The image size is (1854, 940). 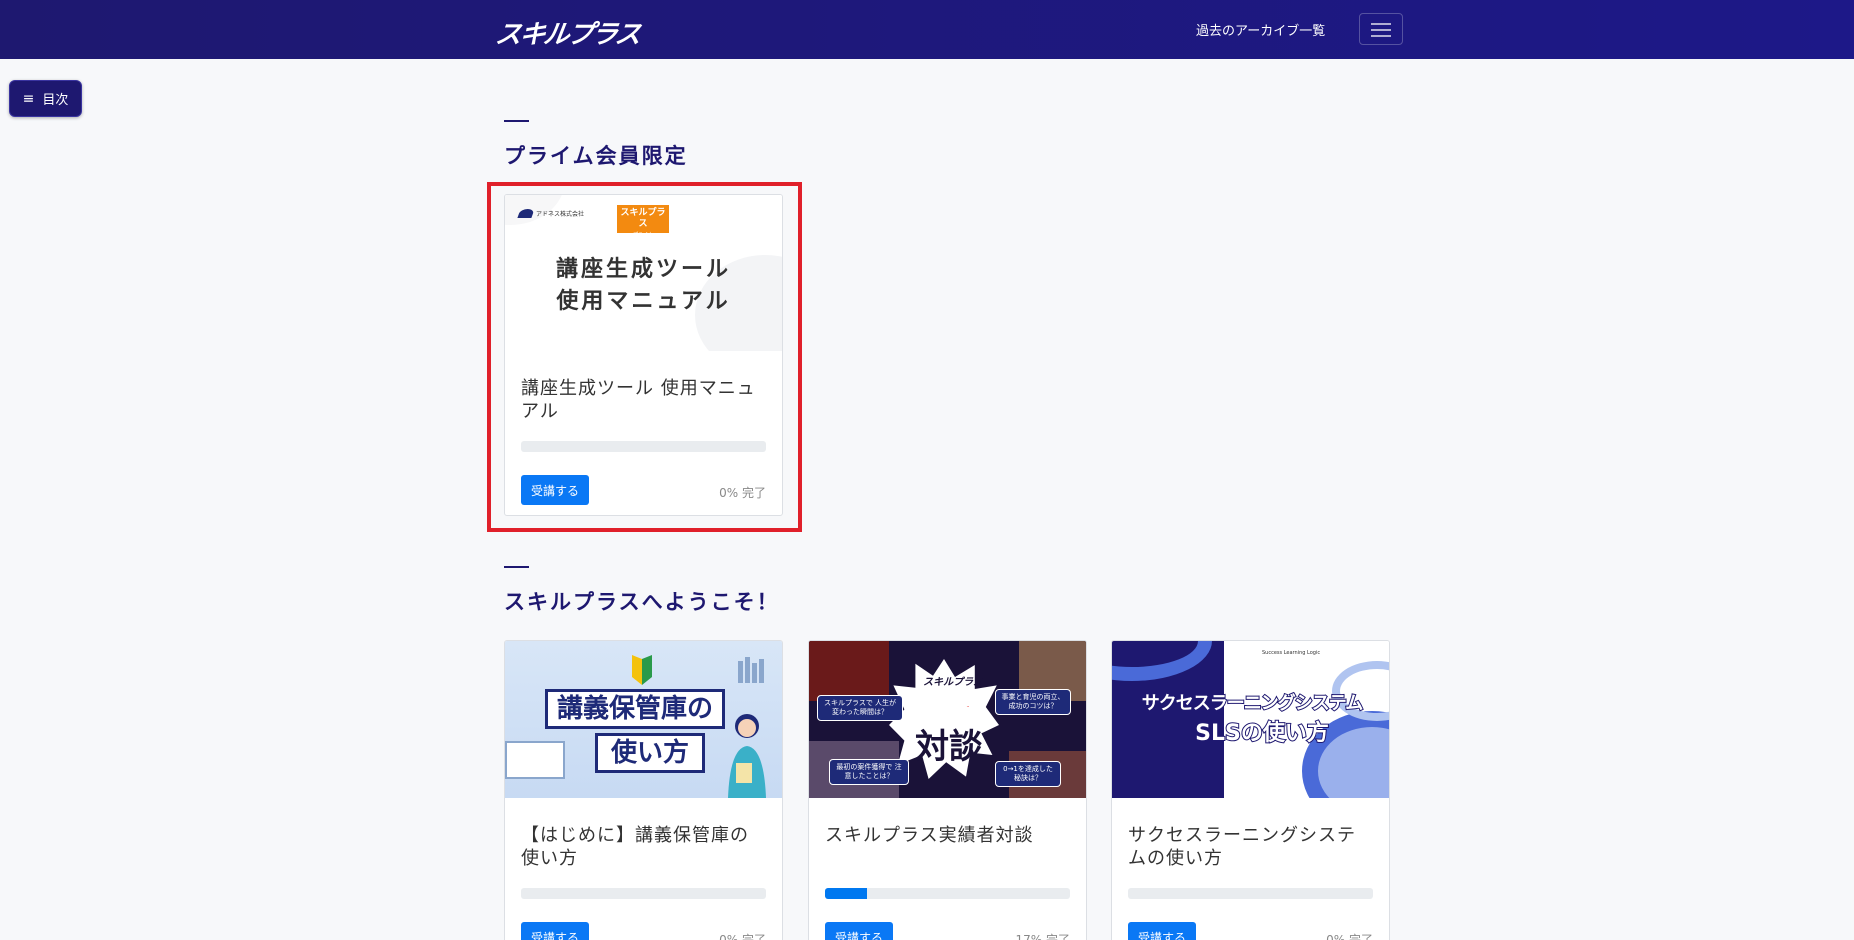 I want to click on progress-fill, so click(x=846, y=893).